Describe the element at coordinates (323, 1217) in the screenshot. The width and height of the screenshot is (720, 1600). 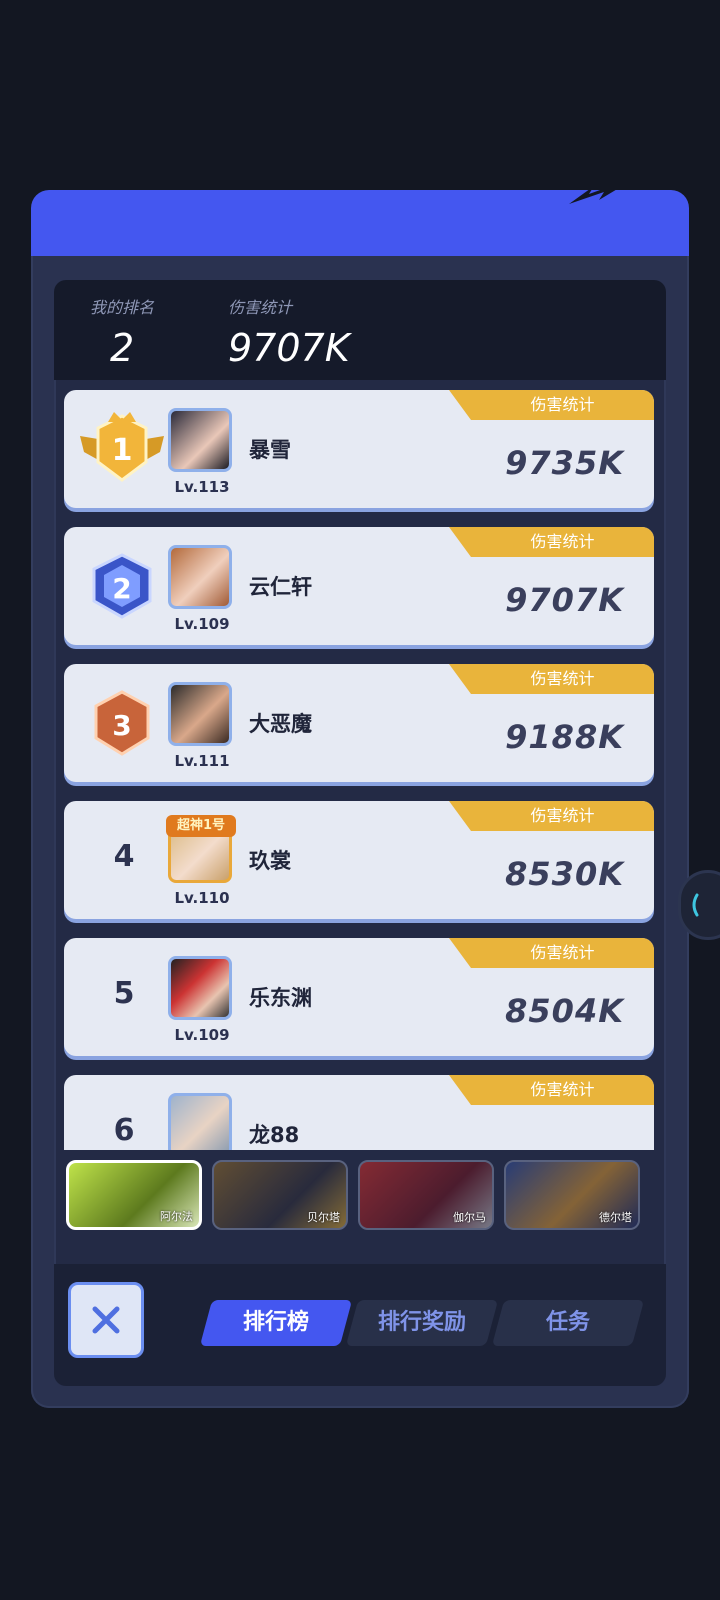
I see `hero-name: 贝尔塔` at that location.